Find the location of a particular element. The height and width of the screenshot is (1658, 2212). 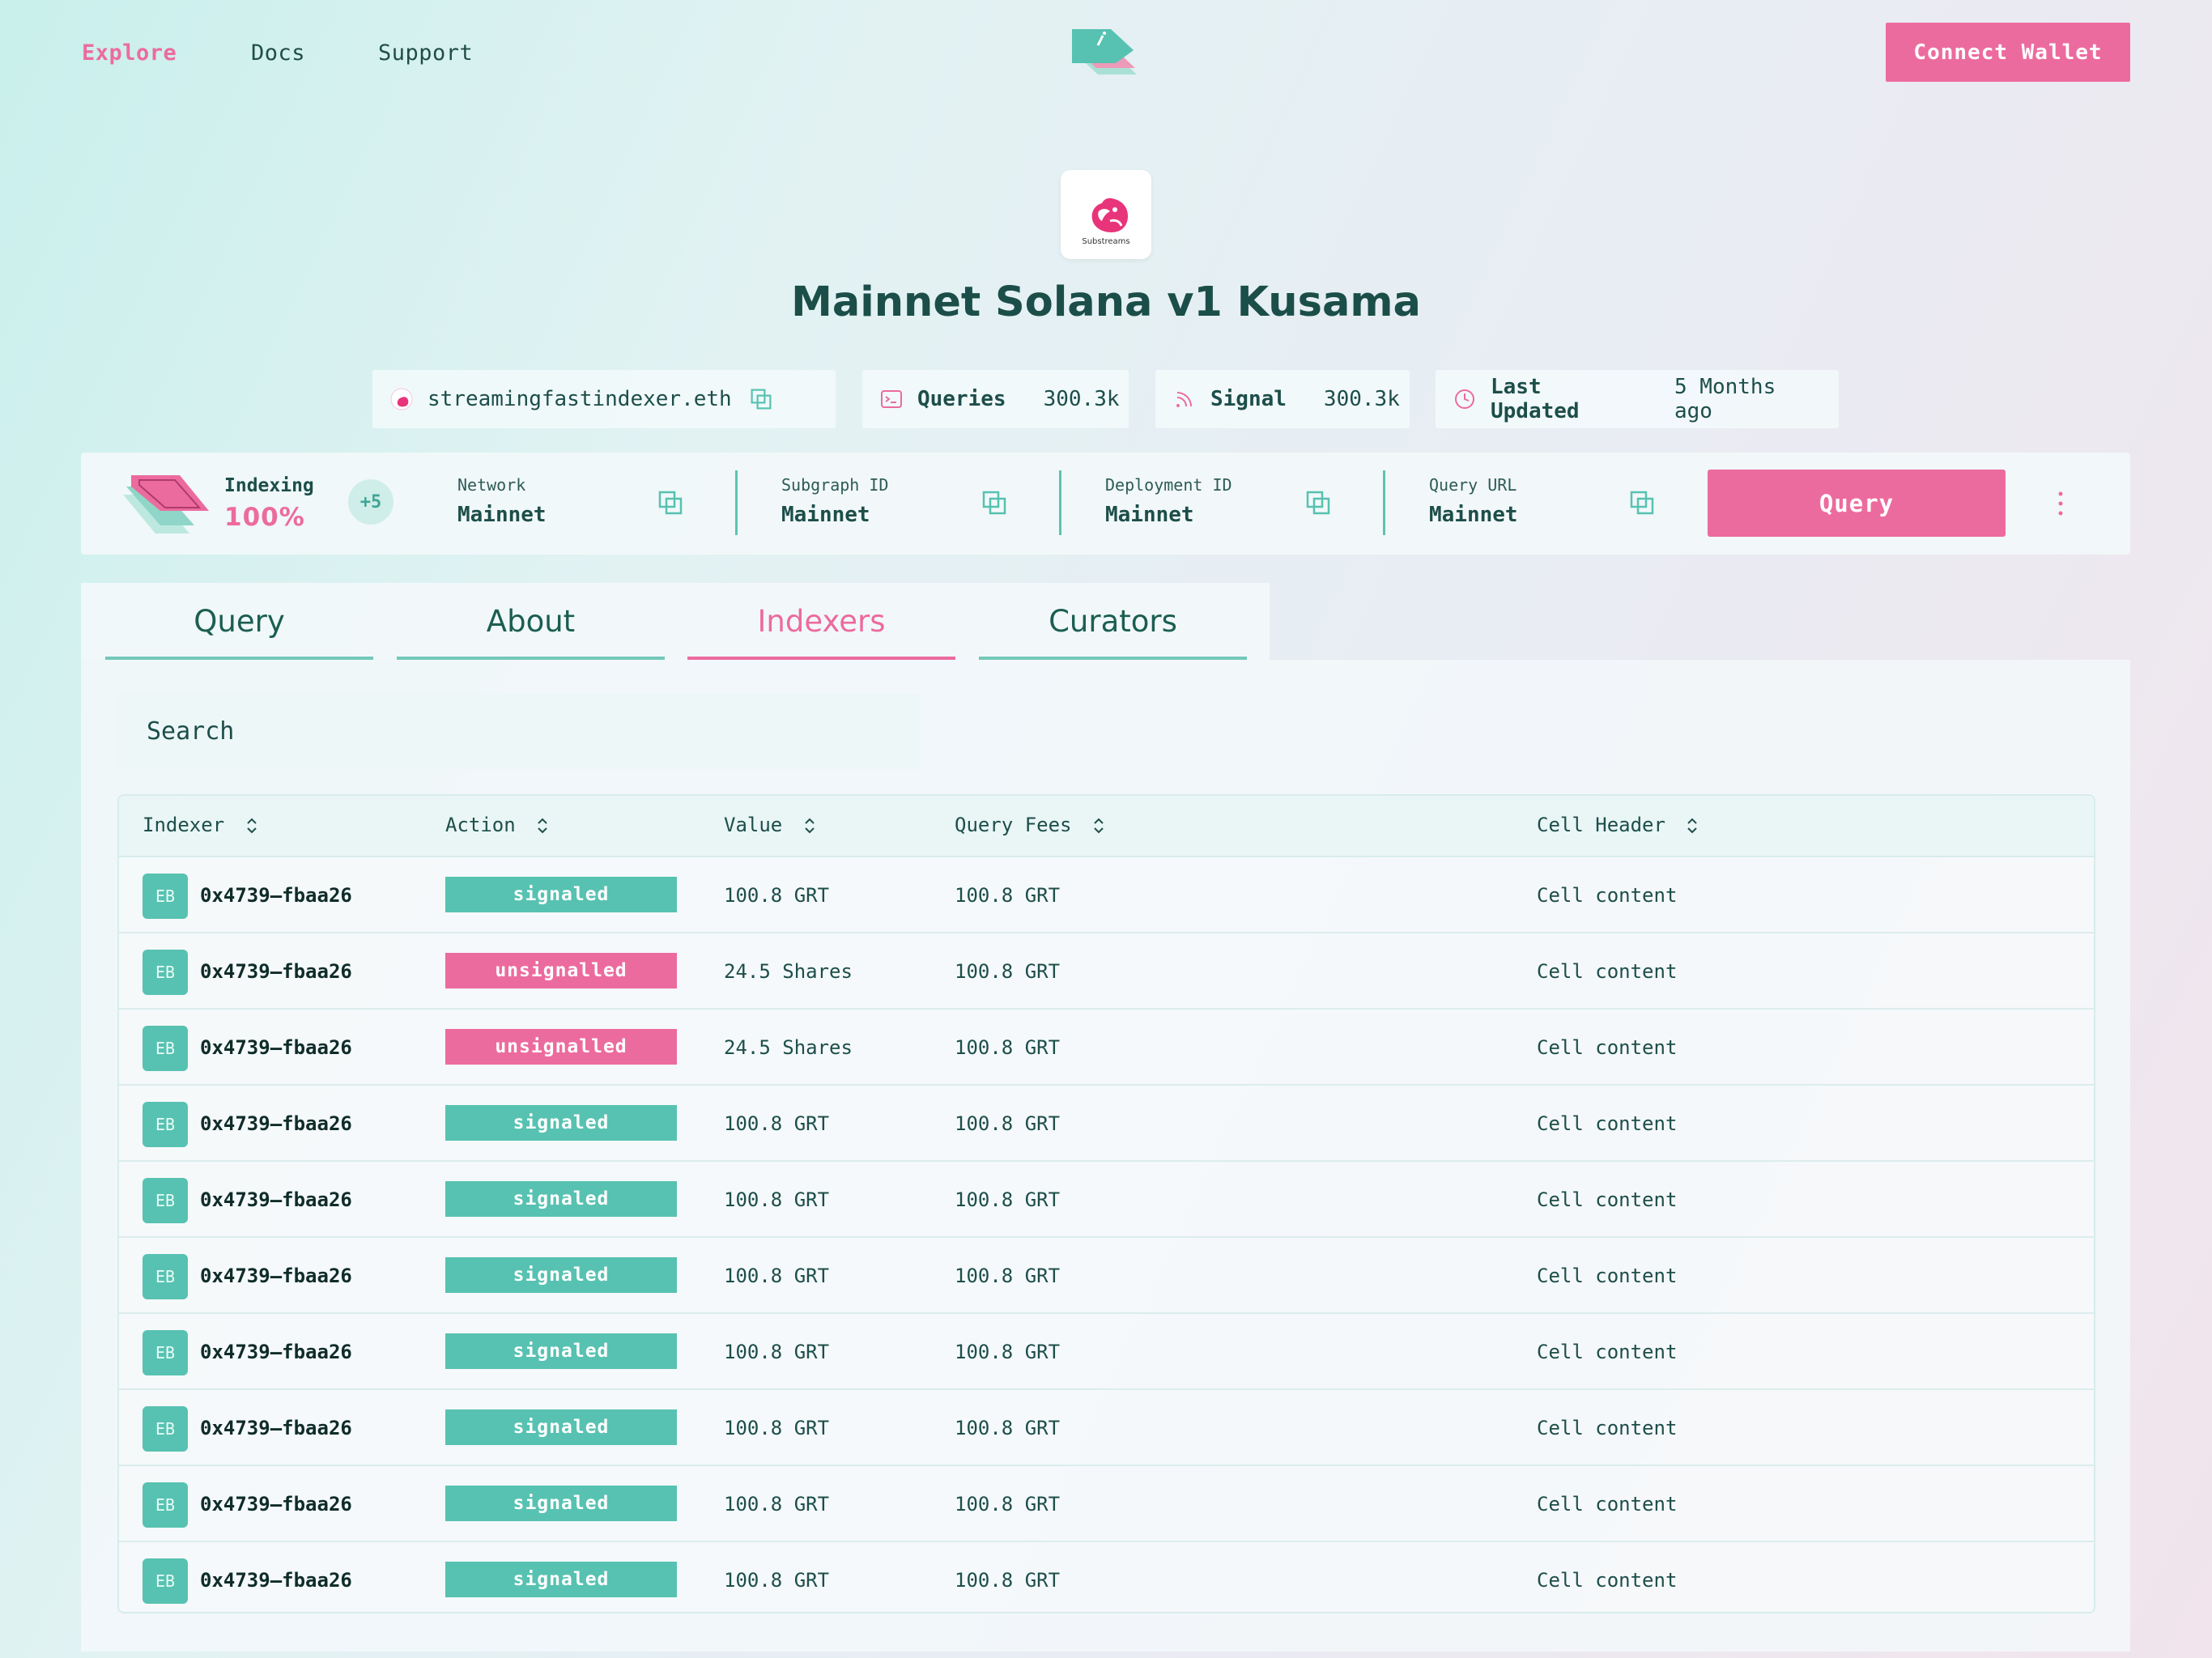

last-updated-label: Last Updated is located at coordinates (1536, 399).